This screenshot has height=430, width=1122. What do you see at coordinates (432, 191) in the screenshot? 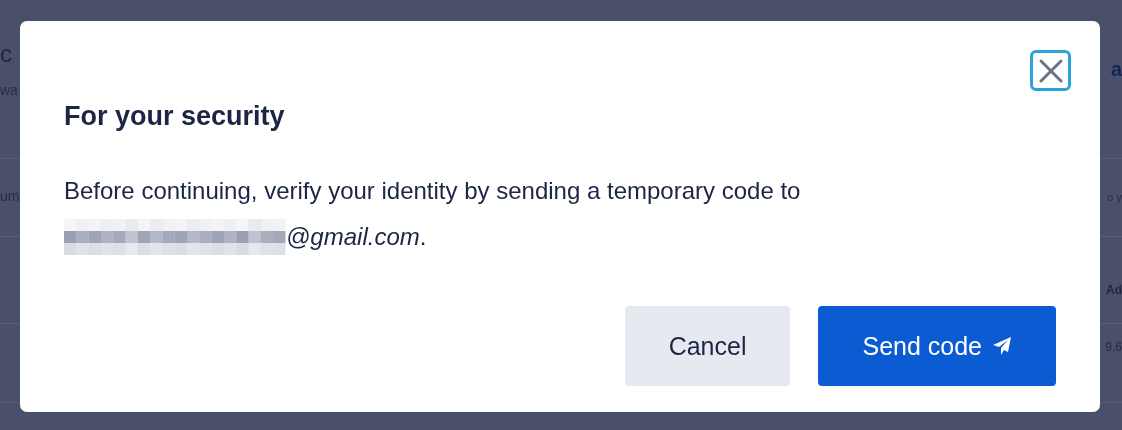
I see `dialog-message: Before continuing, verify your identity by sending a temporary code to` at bounding box center [432, 191].